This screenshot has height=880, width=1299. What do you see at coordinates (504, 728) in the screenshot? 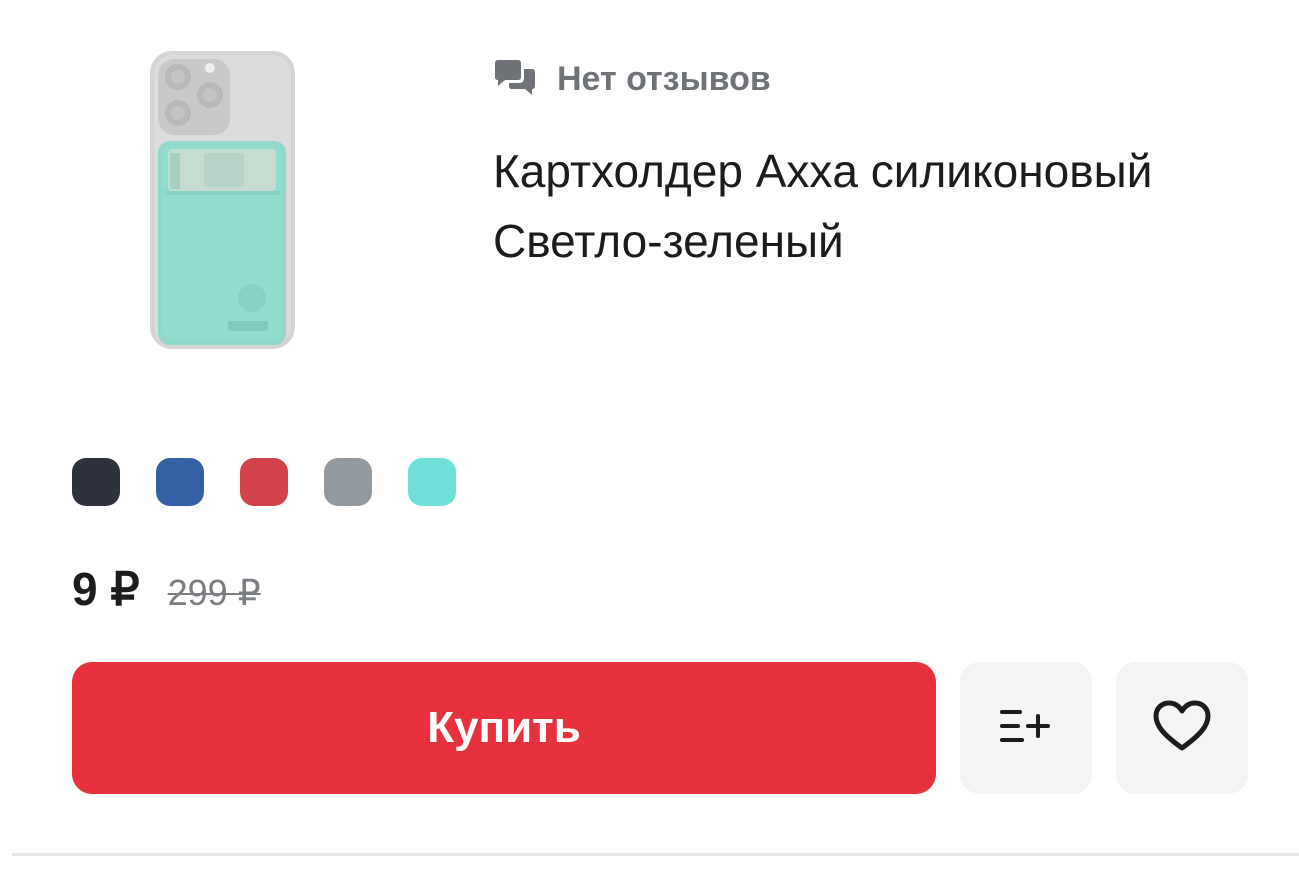
I see `buy-button: Купить` at bounding box center [504, 728].